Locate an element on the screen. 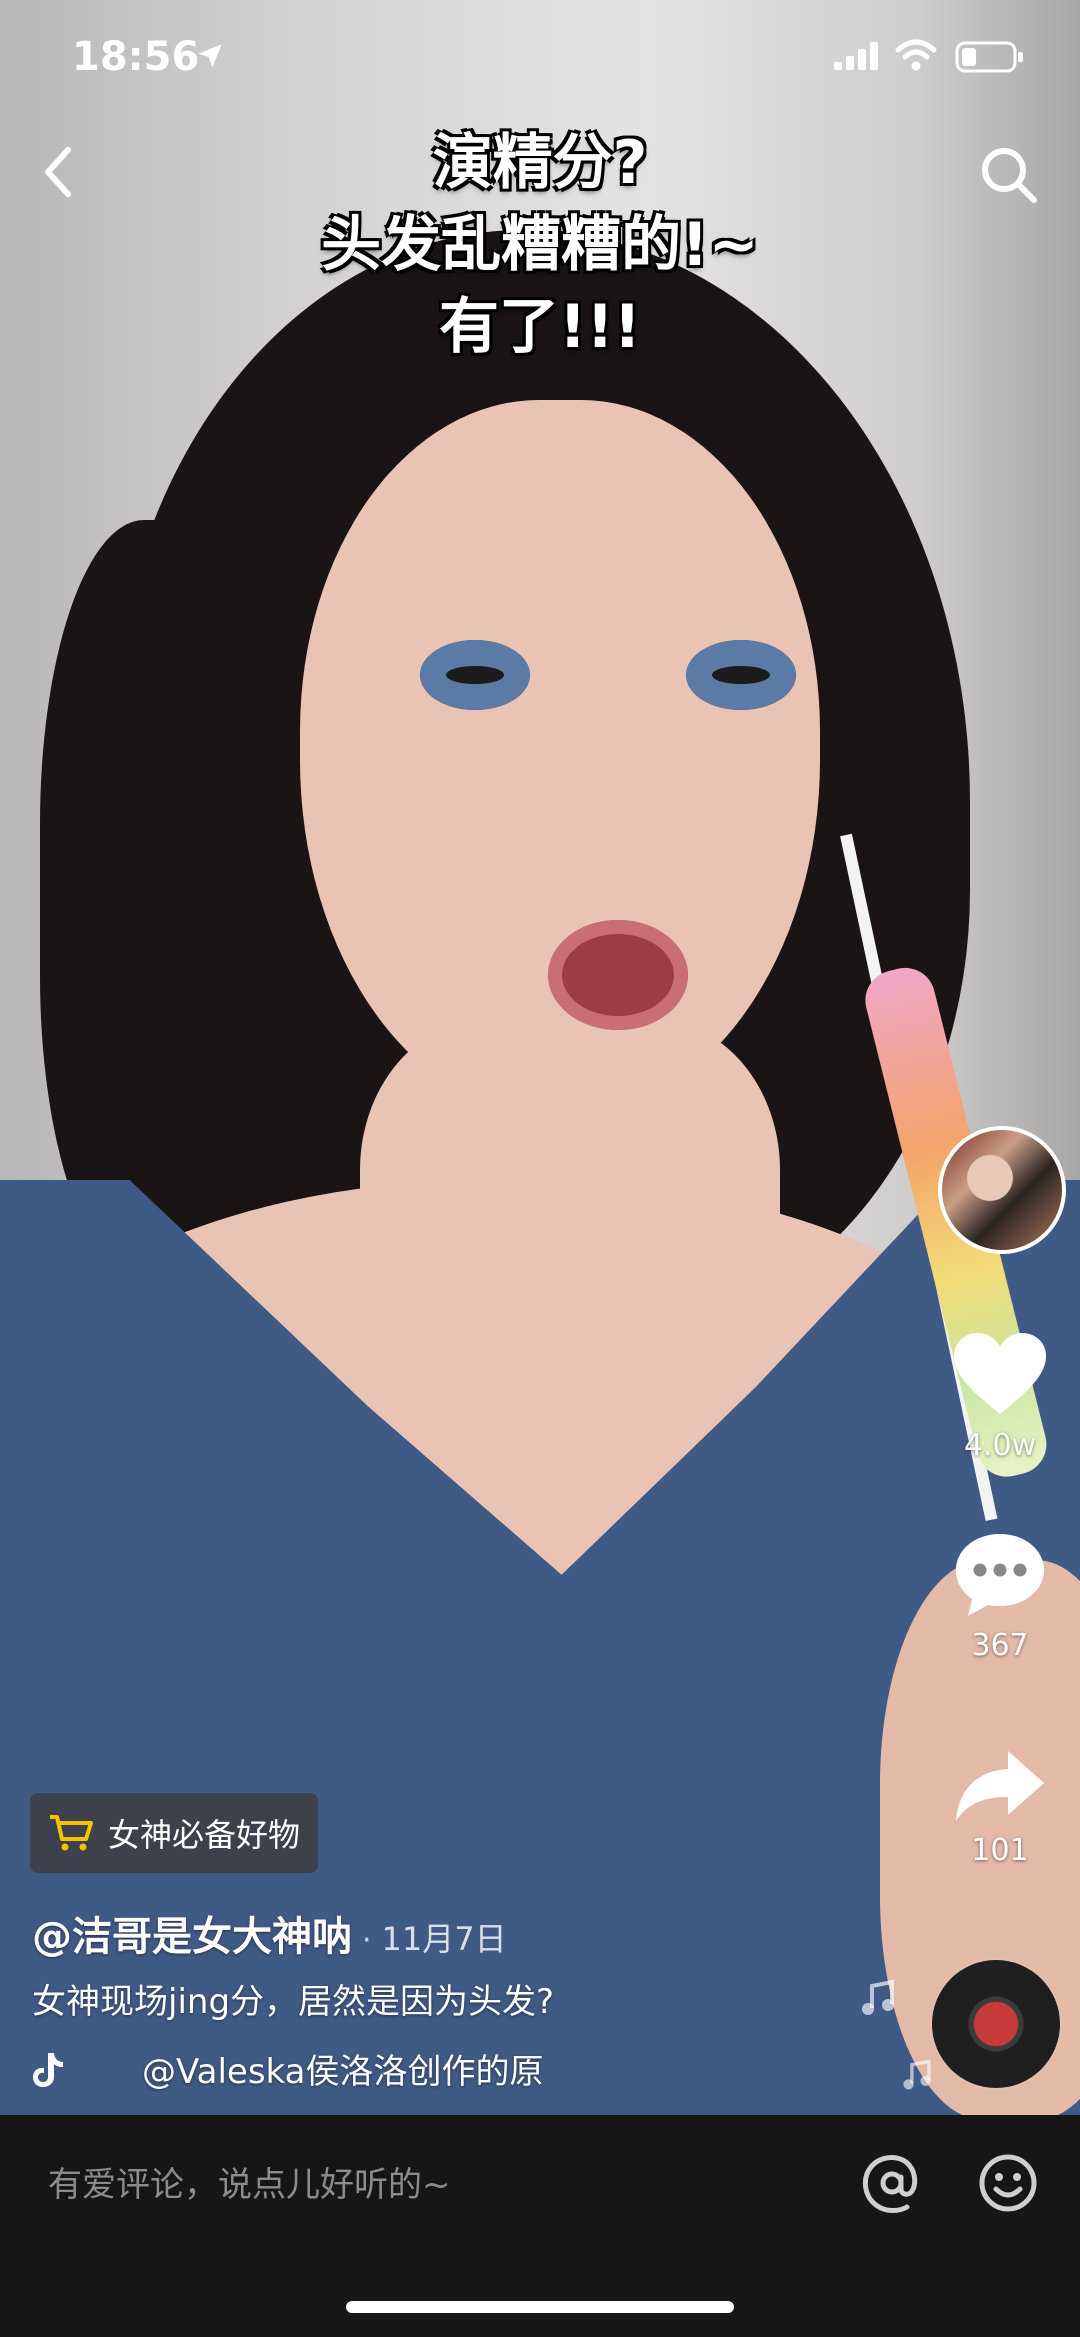 The image size is (1080, 2337). shop-tag-label: 女神必备好物 is located at coordinates (204, 1835).